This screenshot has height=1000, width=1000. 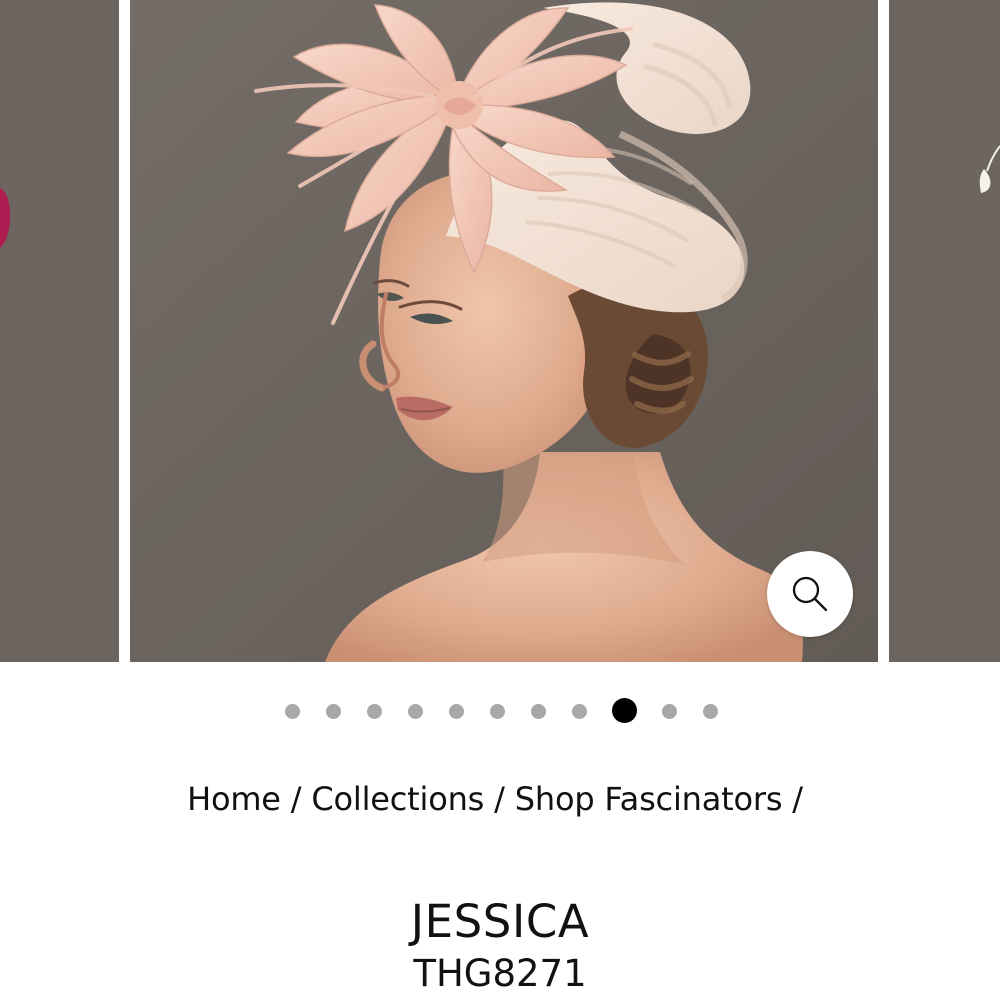 I want to click on previous-model-photo, so click(x=59, y=331).